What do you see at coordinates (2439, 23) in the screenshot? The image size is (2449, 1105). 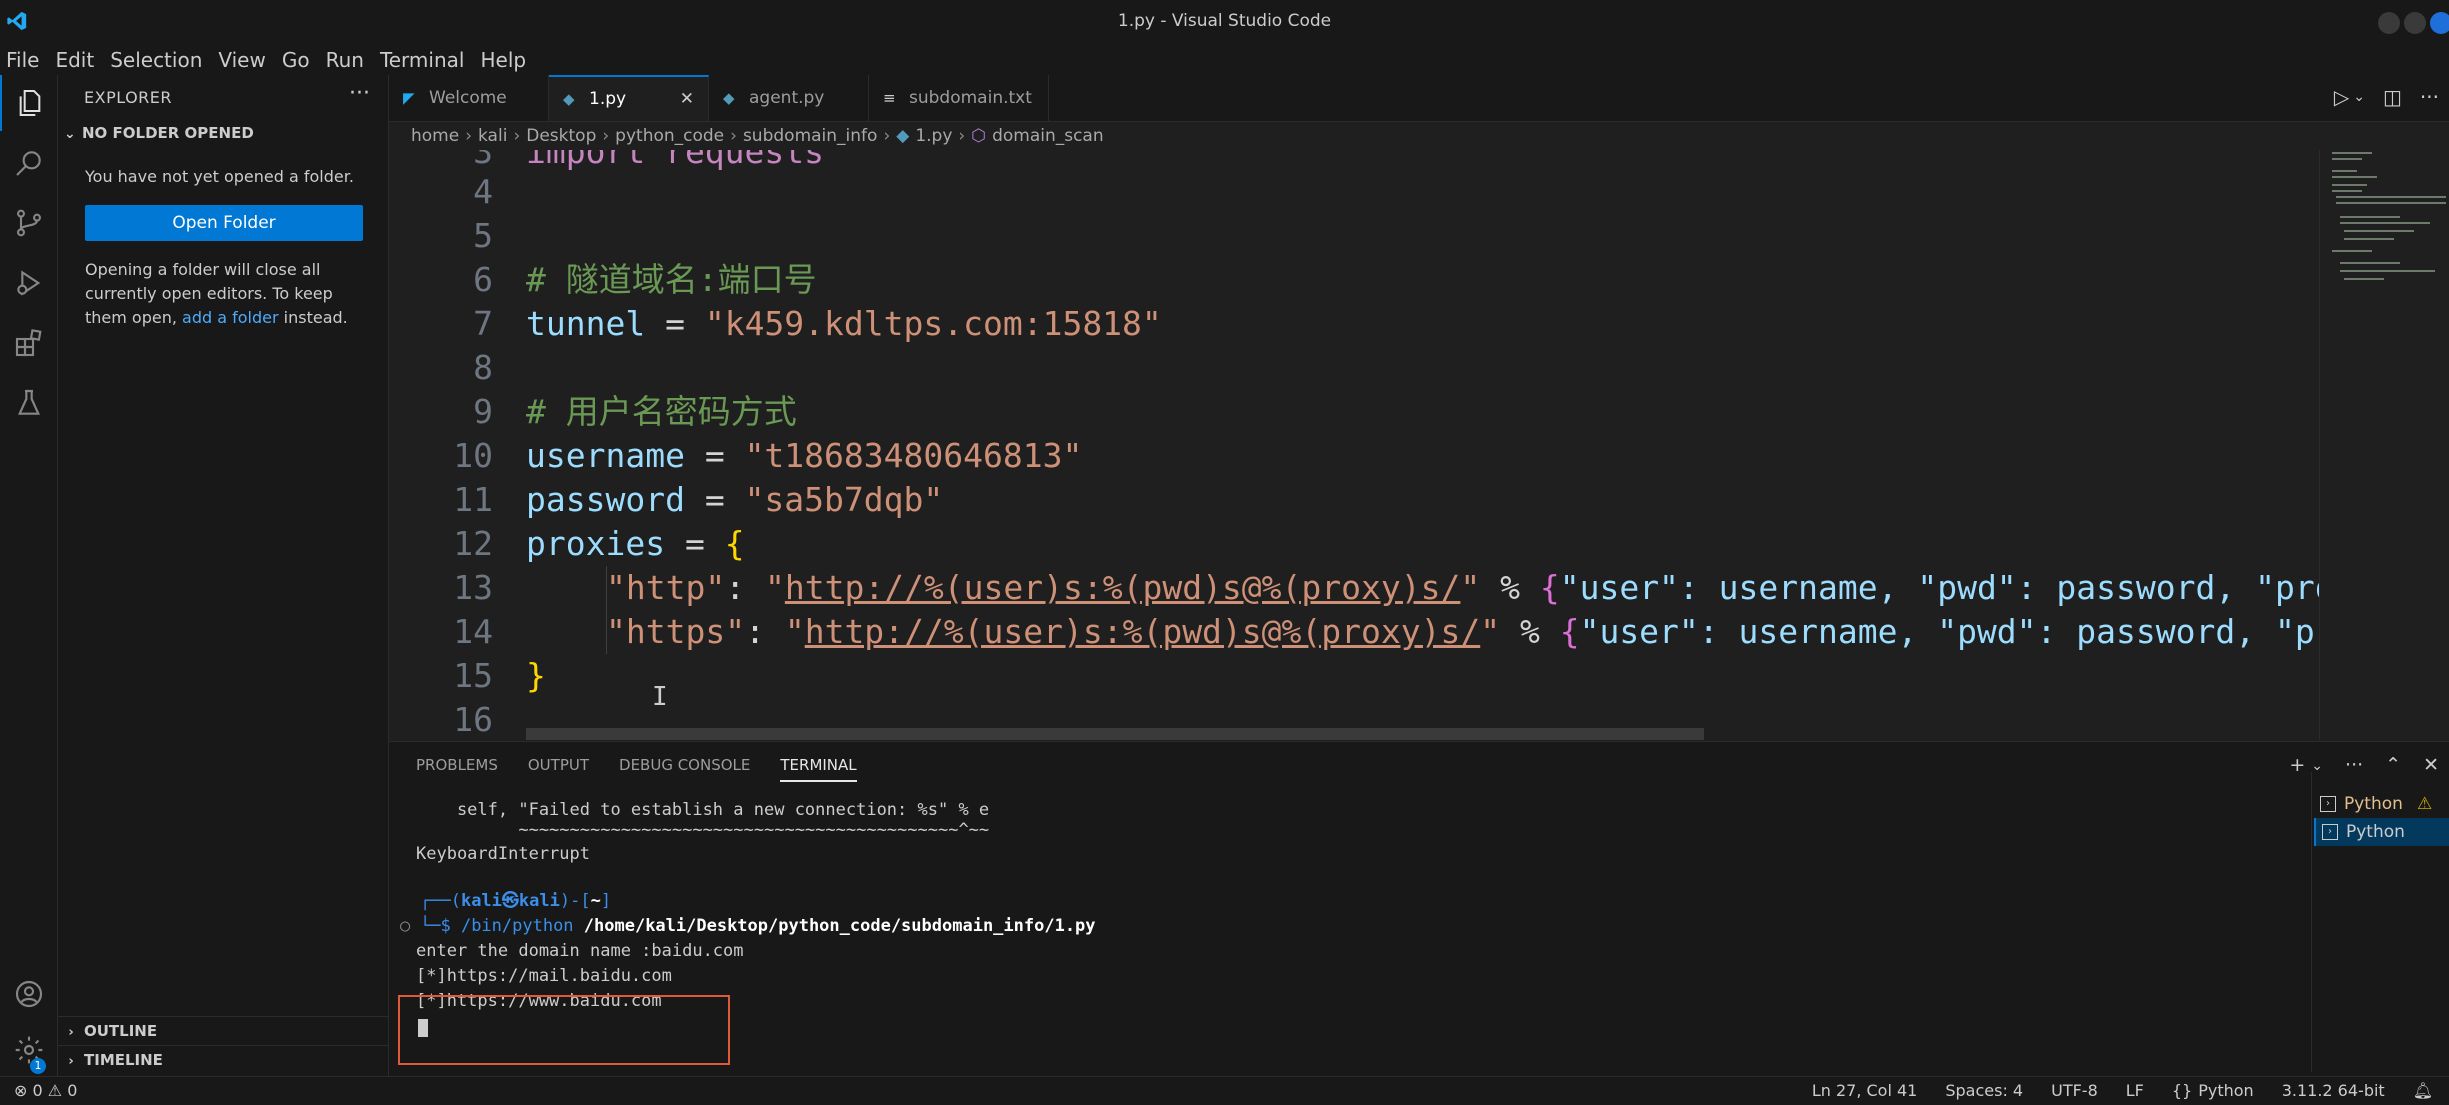 I see `close-window-button` at bounding box center [2439, 23].